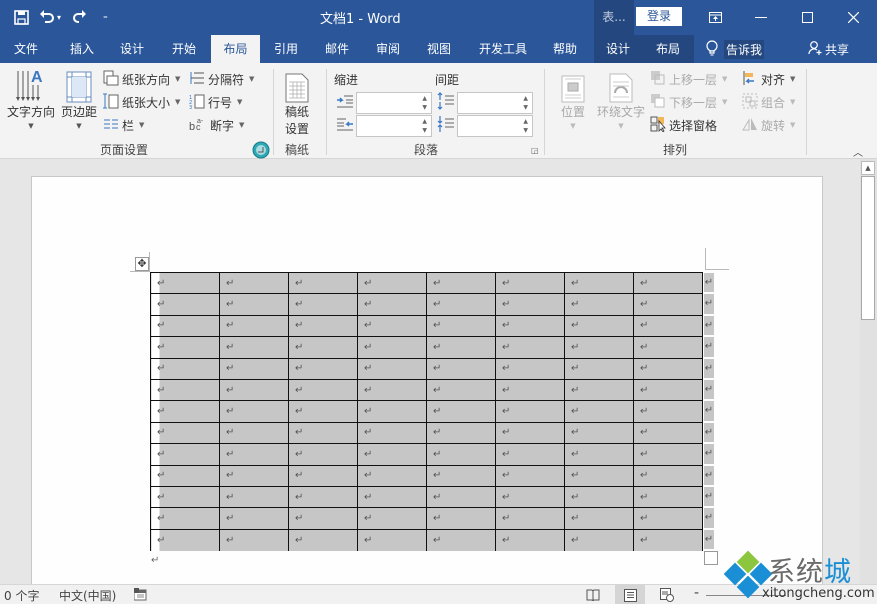  Describe the element at coordinates (26, 49) in the screenshot. I see `tab-file: 文件` at that location.